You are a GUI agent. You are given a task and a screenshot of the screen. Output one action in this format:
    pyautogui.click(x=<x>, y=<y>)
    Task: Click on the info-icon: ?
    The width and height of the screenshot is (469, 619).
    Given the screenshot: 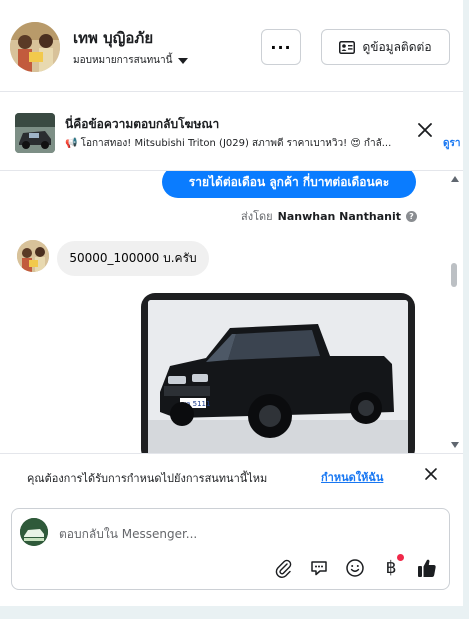 What is the action you would take?
    pyautogui.click(x=411, y=216)
    